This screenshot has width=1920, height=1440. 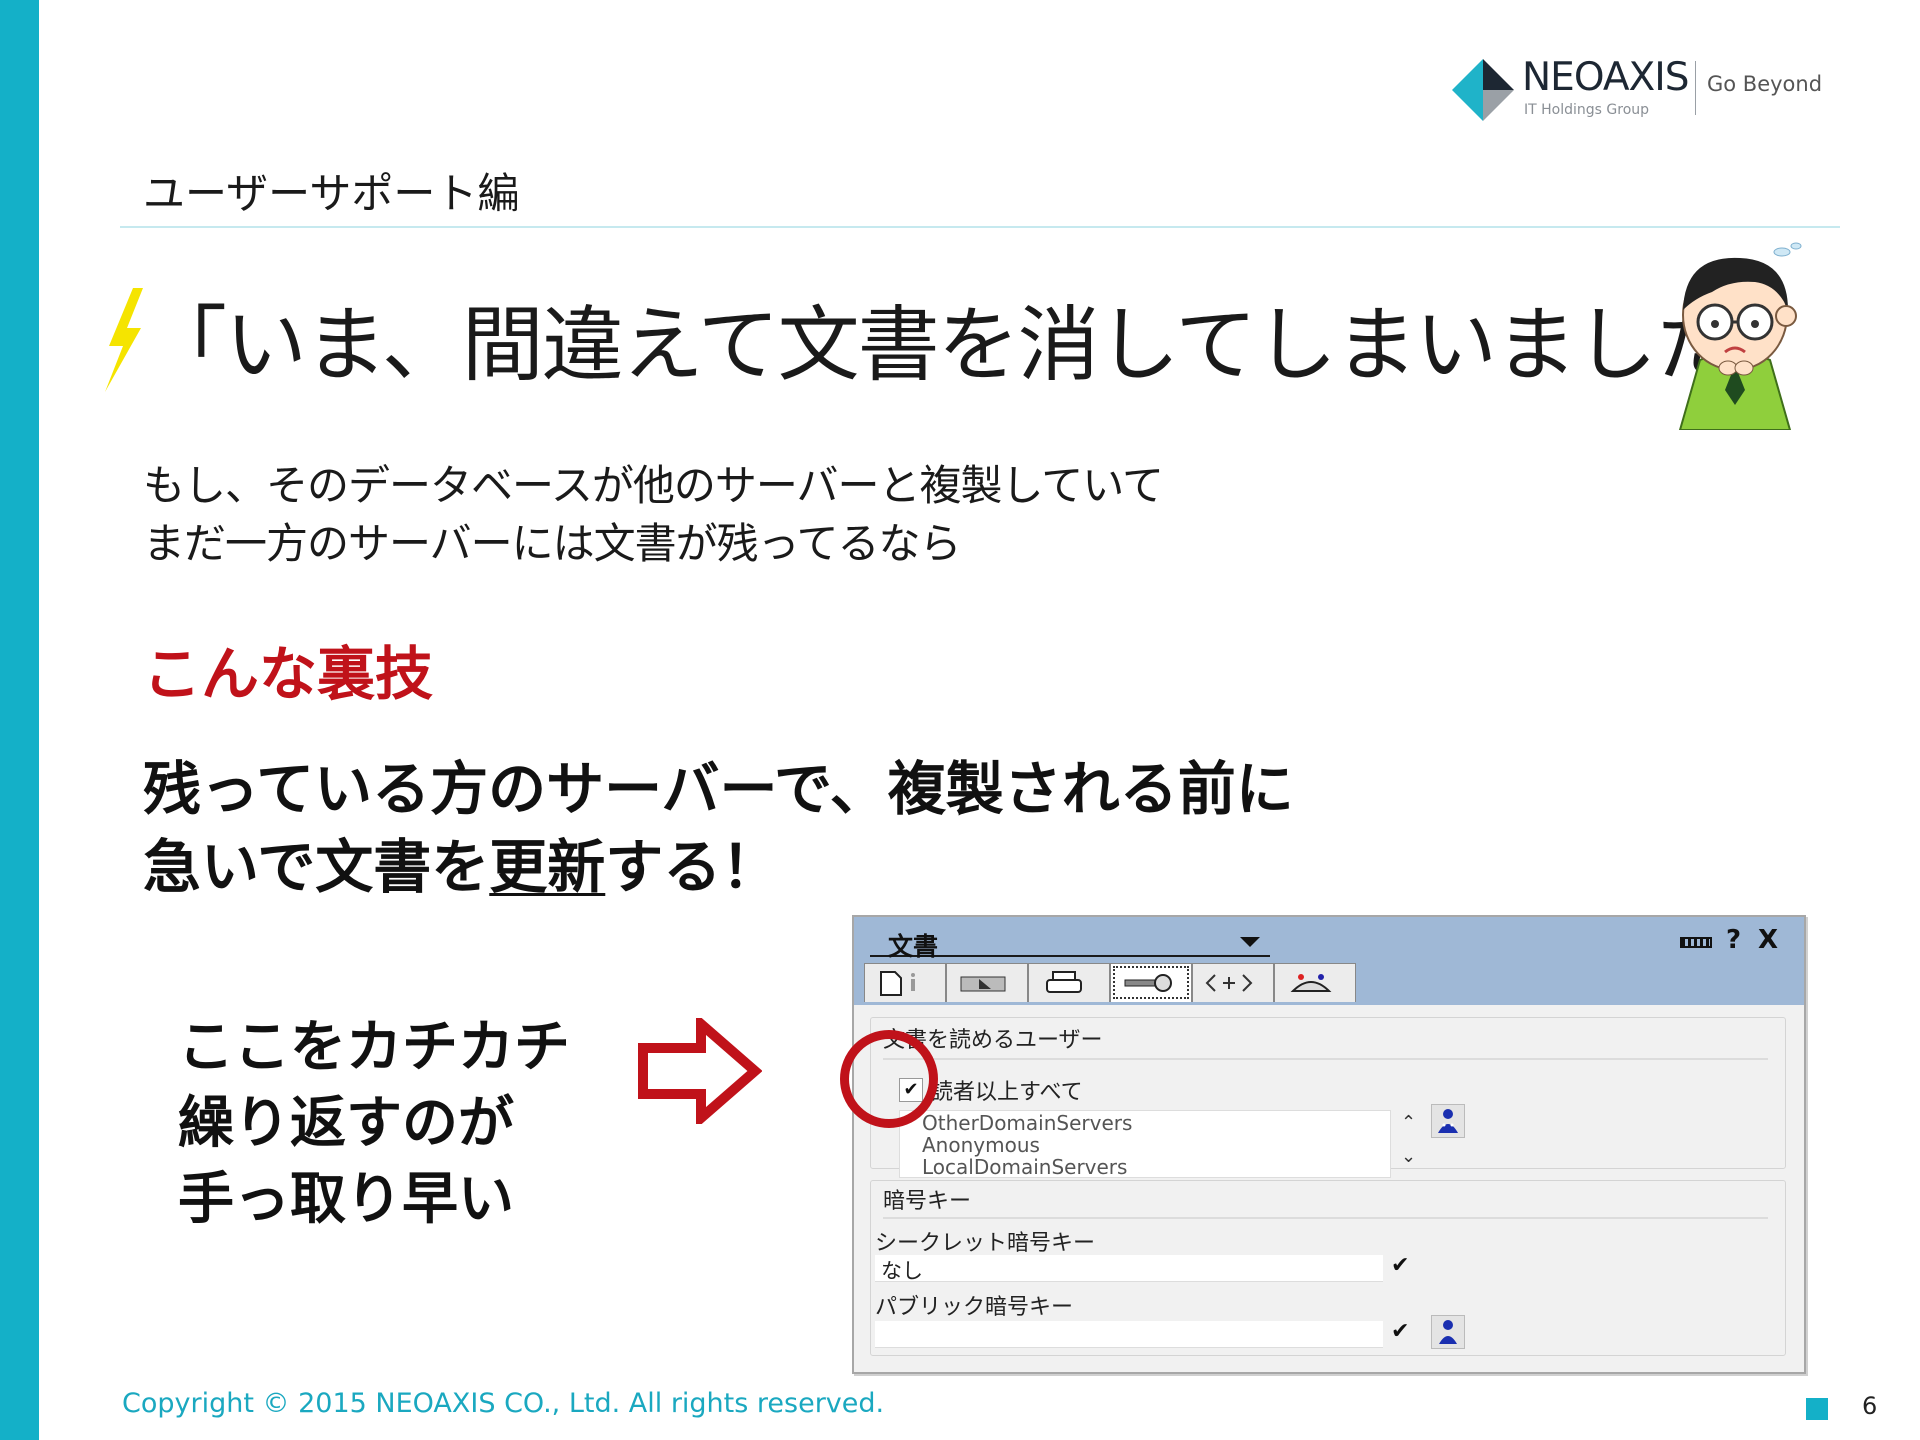 I want to click on logo-tagline: Go Beyond, so click(x=1765, y=84).